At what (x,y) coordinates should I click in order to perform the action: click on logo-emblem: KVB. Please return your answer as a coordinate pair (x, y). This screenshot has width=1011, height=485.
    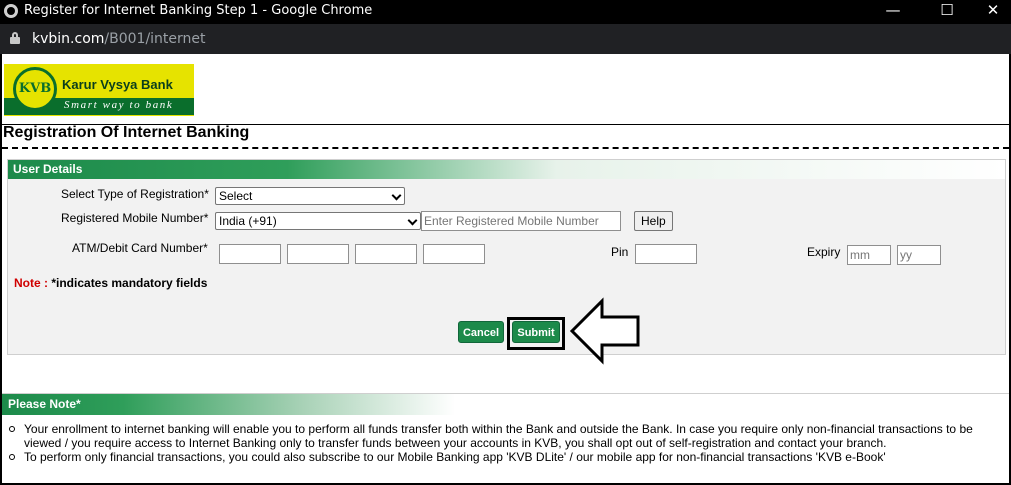
    Looking at the image, I should click on (35, 89).